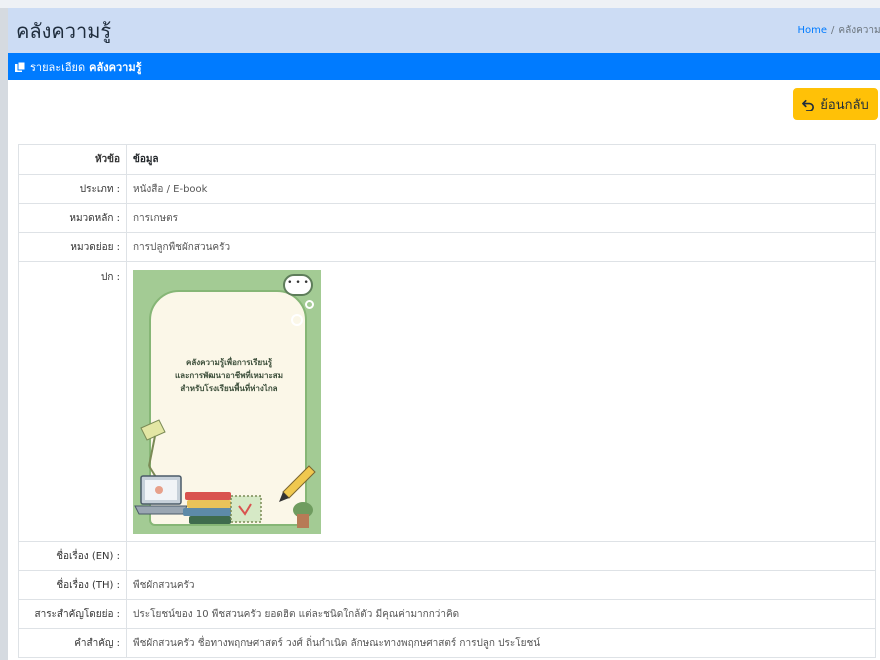 The height and width of the screenshot is (660, 880). I want to click on table-row: หมวดย่อย : การปลูกพืชผักสวนครัว, so click(447, 247).